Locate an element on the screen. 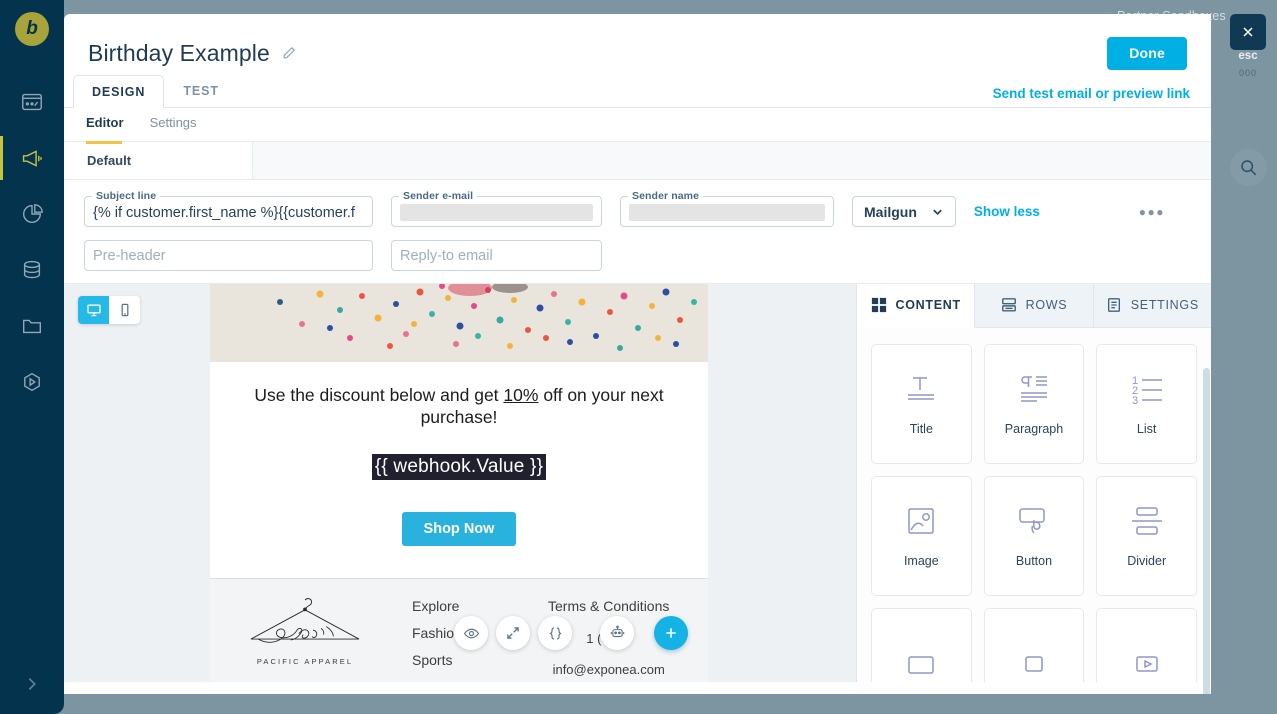 This screenshot has height=714, width=1277. footer-link-sports: Sports is located at coordinates (472, 660).